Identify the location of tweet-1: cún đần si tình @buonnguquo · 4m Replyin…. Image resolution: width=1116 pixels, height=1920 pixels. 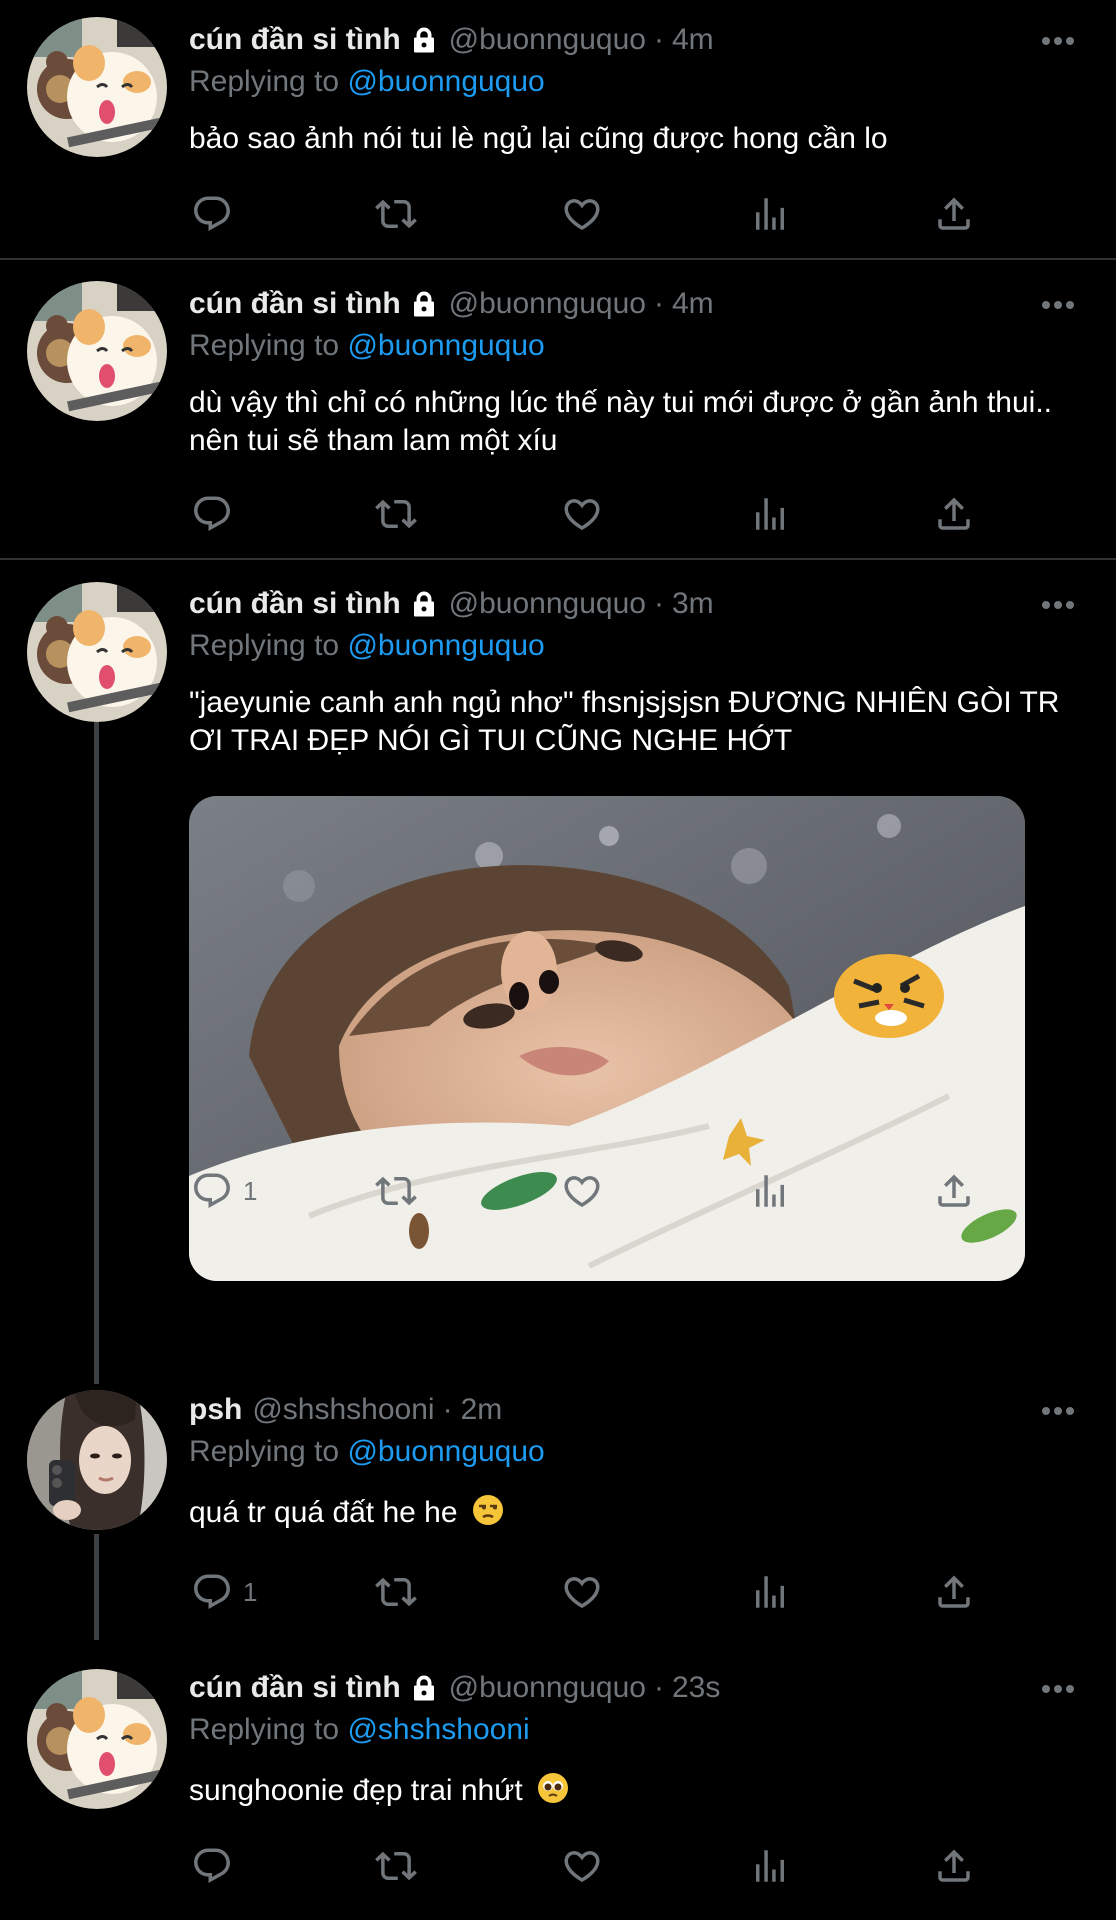
(558, 130).